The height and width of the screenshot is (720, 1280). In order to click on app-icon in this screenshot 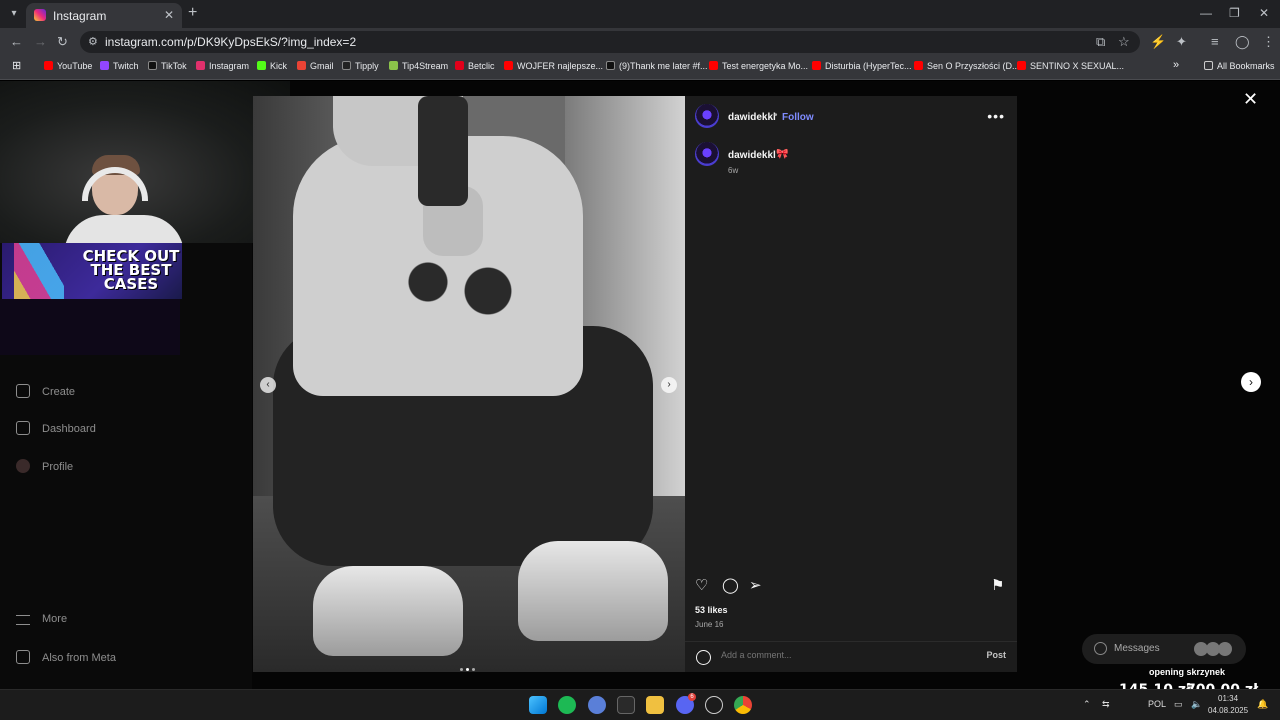, I will do `click(597, 705)`.